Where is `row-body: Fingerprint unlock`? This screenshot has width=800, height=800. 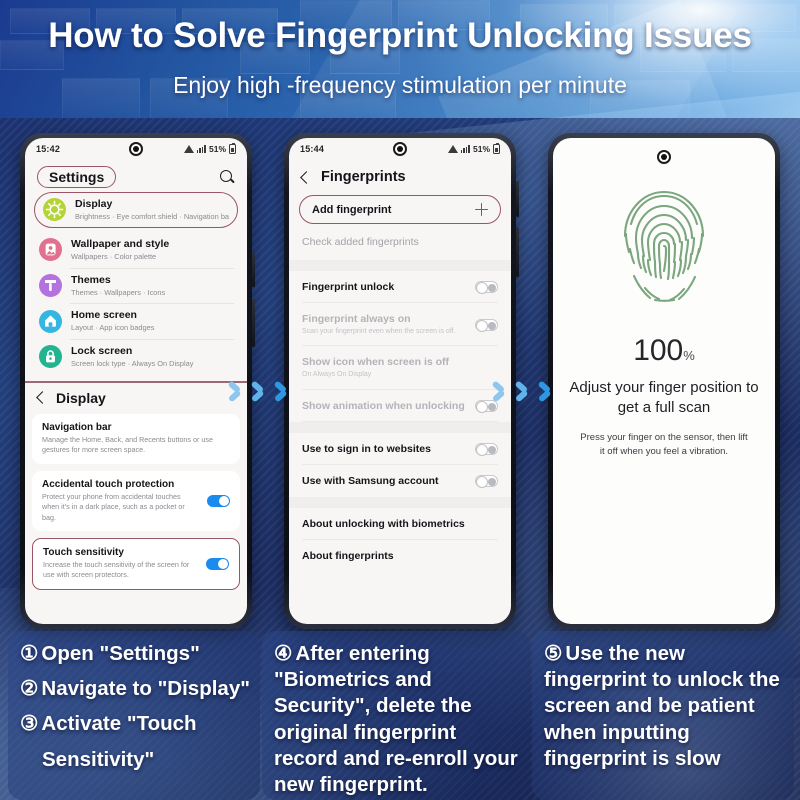 row-body: Fingerprint unlock is located at coordinates (383, 287).